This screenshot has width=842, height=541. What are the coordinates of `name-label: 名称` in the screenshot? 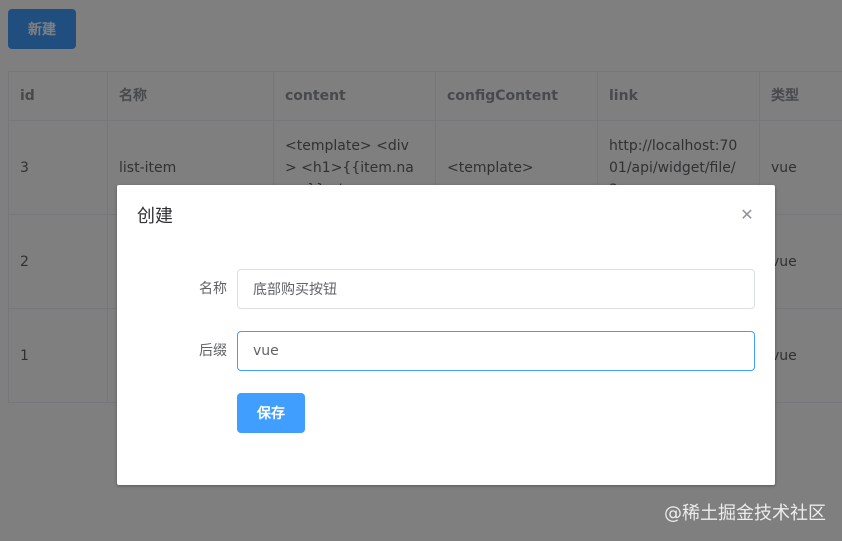 It's located at (213, 289).